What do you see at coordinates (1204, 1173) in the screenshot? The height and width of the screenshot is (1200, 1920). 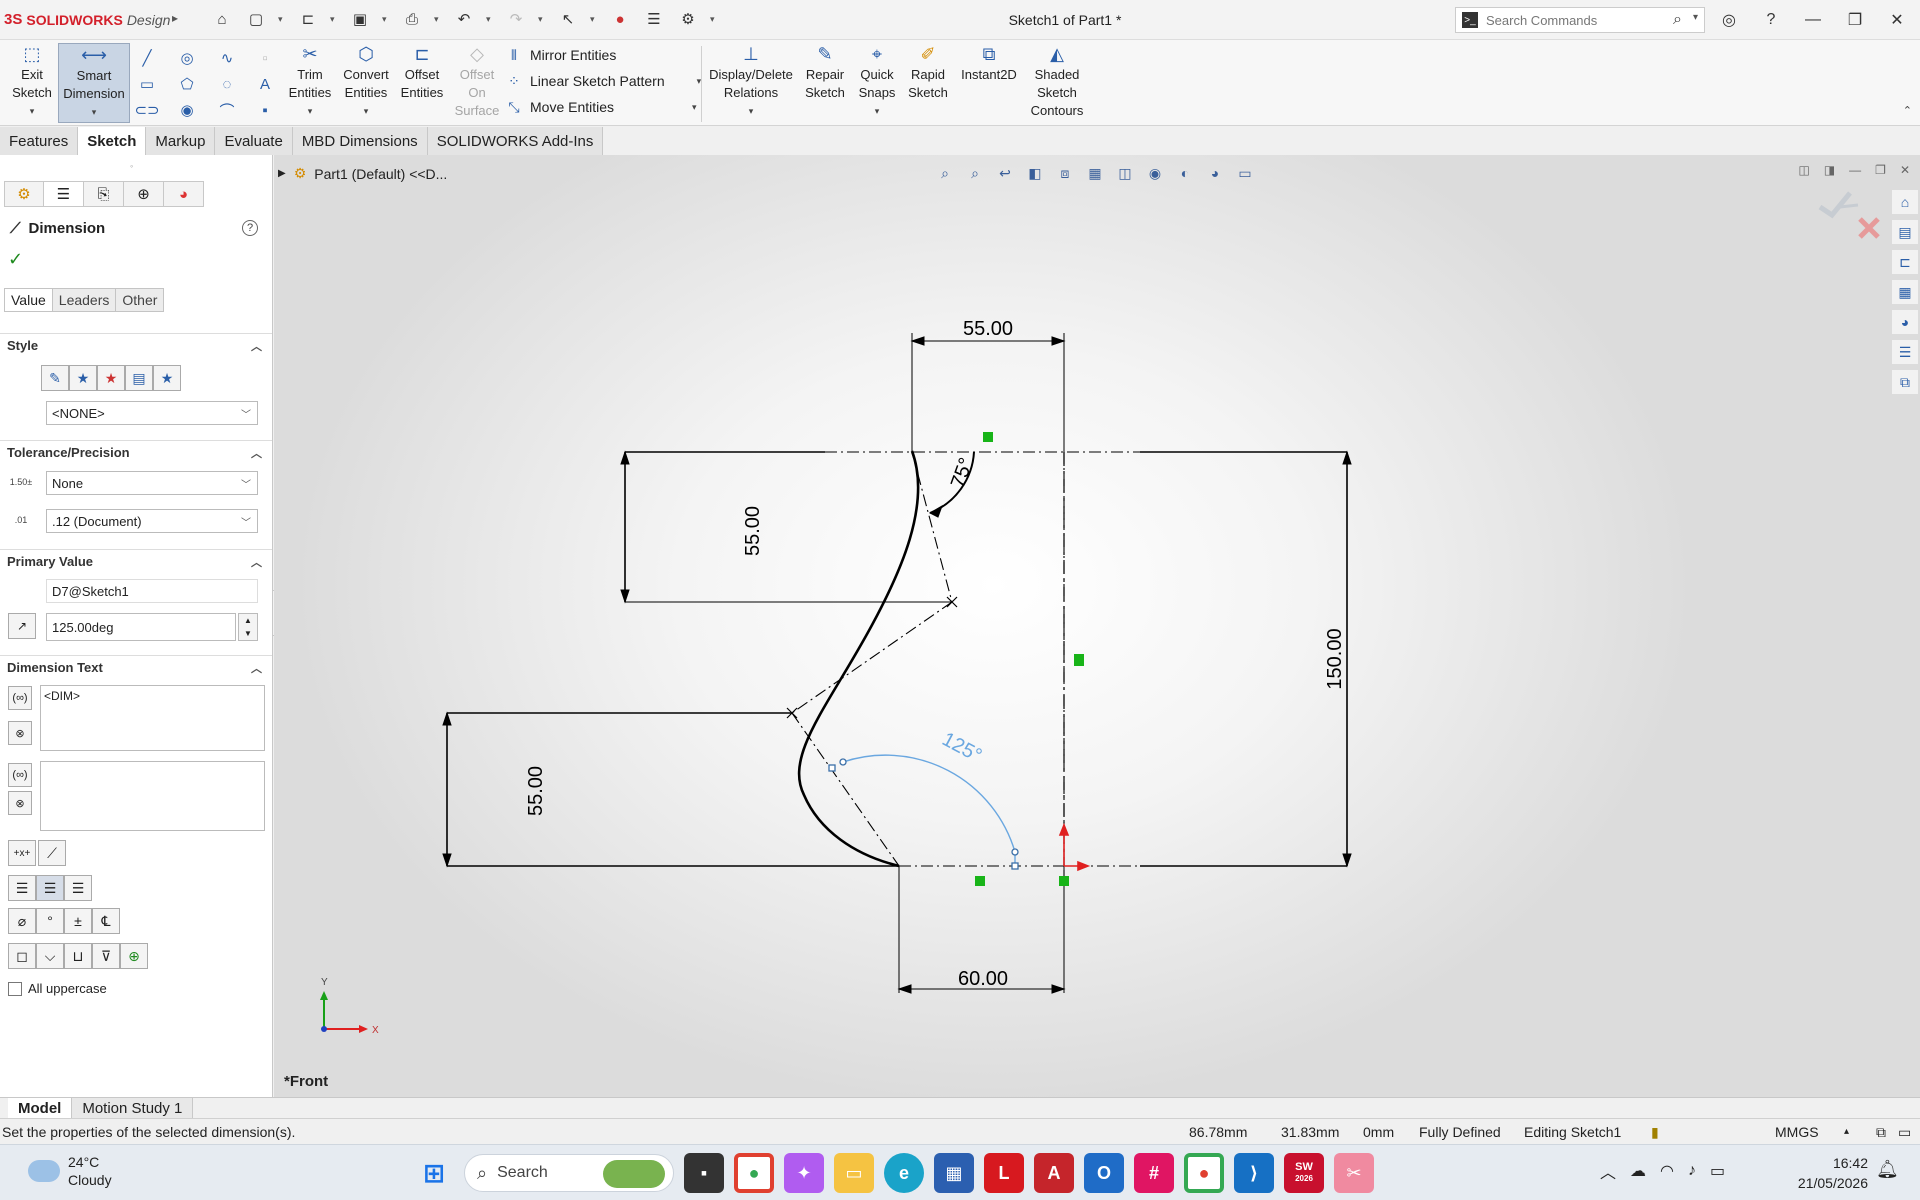 I see `chrome-profile-icon: ●` at bounding box center [1204, 1173].